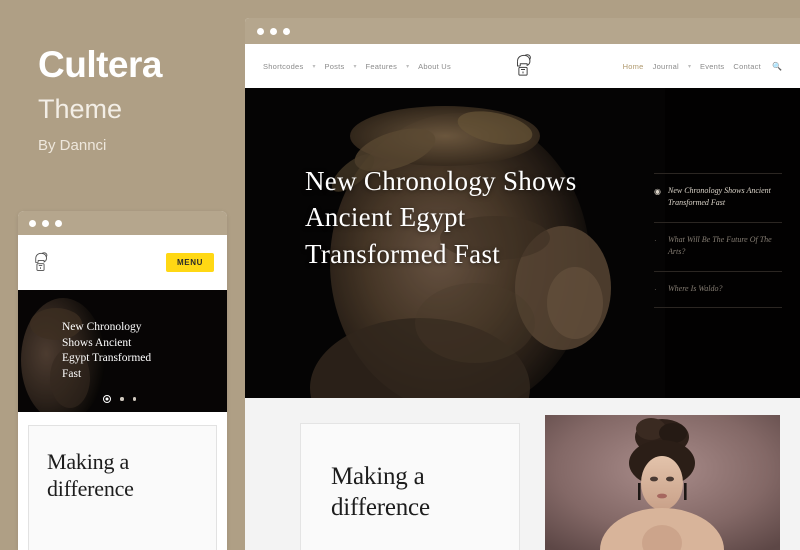 This screenshot has width=800, height=550. I want to click on hero-line: Ancient Egypt, so click(385, 217).